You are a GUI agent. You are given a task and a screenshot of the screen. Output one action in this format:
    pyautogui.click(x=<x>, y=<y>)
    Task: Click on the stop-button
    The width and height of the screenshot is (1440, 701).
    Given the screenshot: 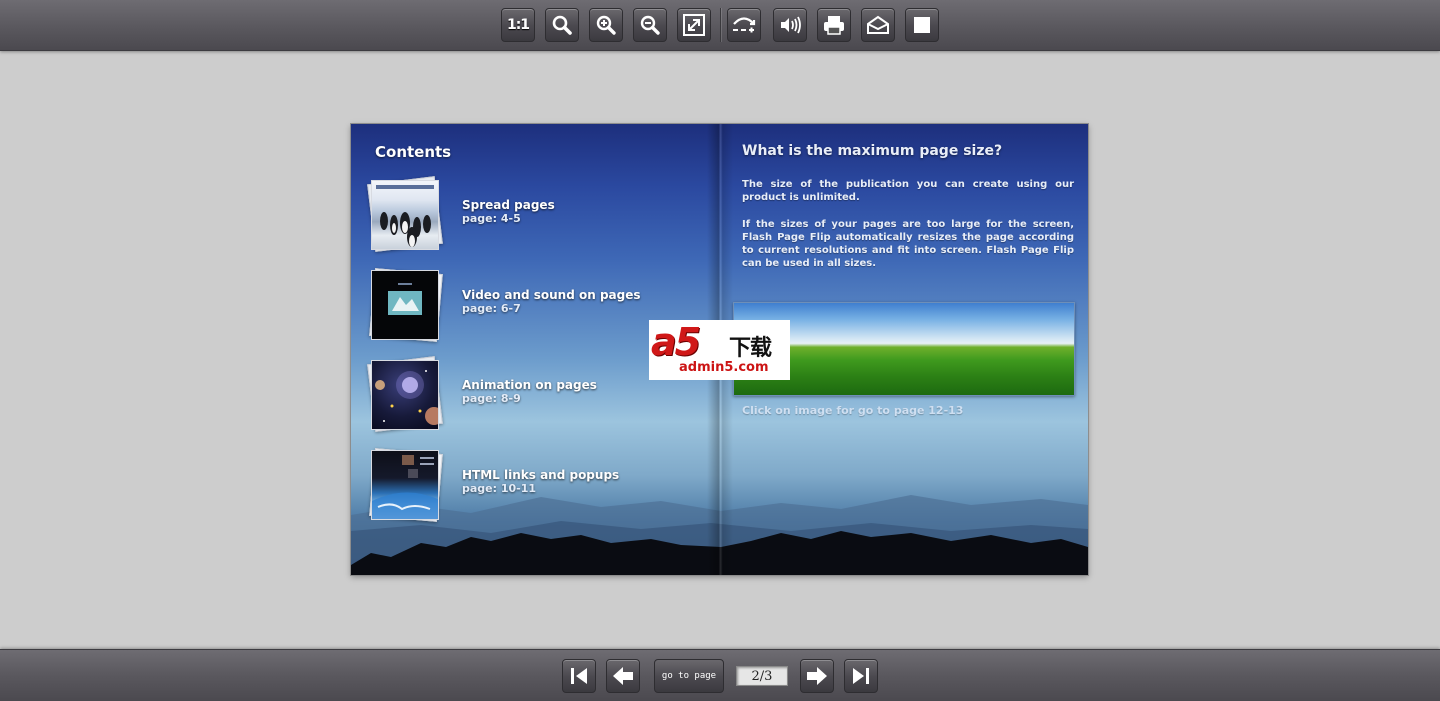 What is the action you would take?
    pyautogui.click(x=922, y=25)
    